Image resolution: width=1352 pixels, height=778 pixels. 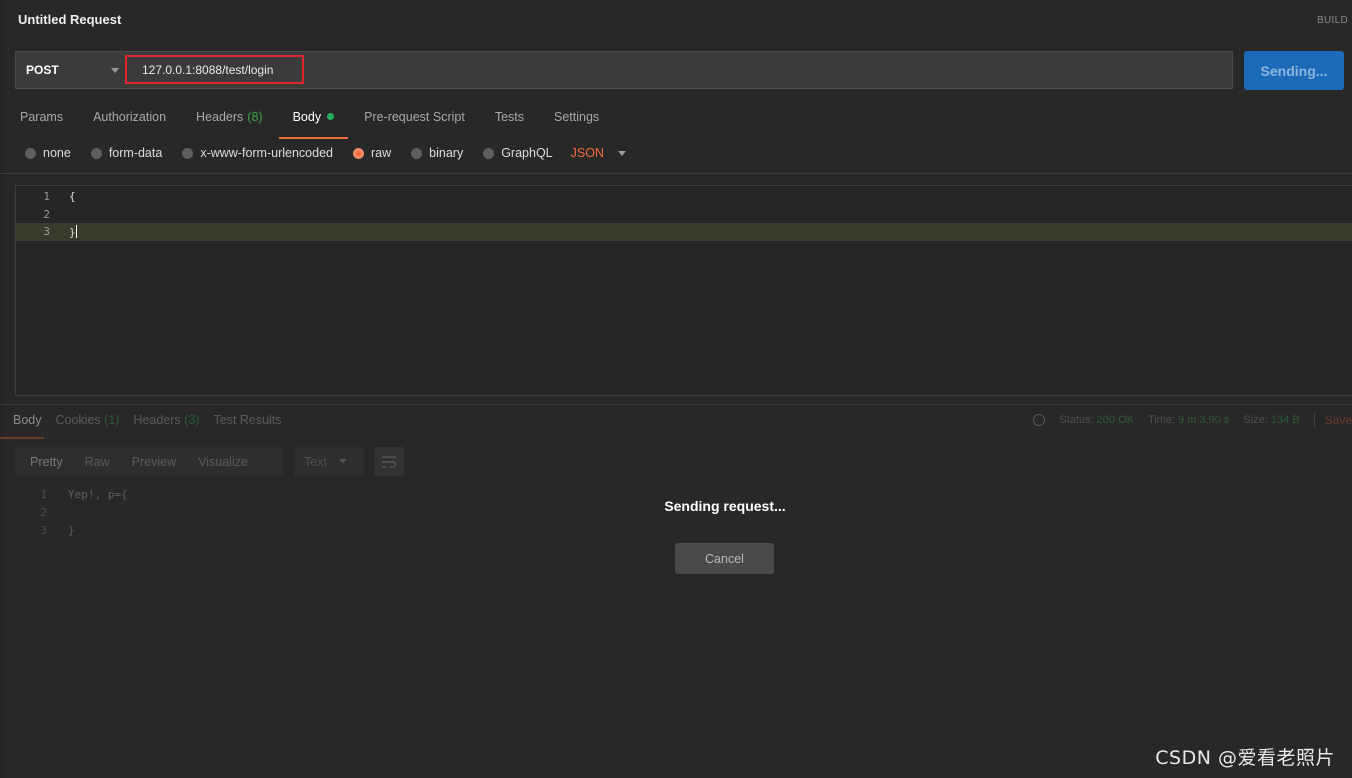 I want to click on wrap-lines-icon, so click(x=389, y=461).